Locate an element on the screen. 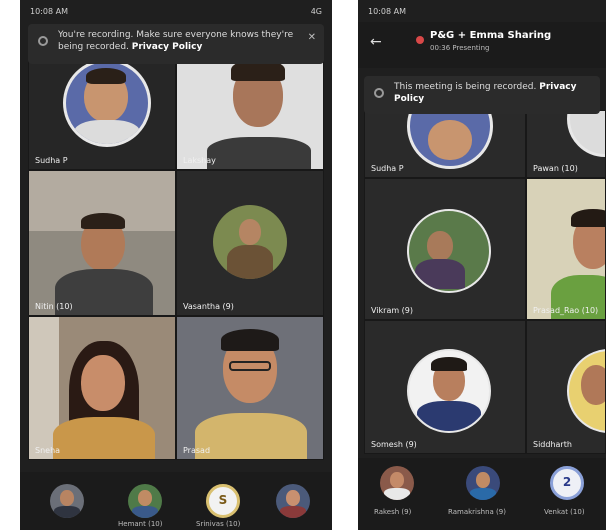 This screenshot has height=530, width=606. status-signal: 4G is located at coordinates (316, 11).